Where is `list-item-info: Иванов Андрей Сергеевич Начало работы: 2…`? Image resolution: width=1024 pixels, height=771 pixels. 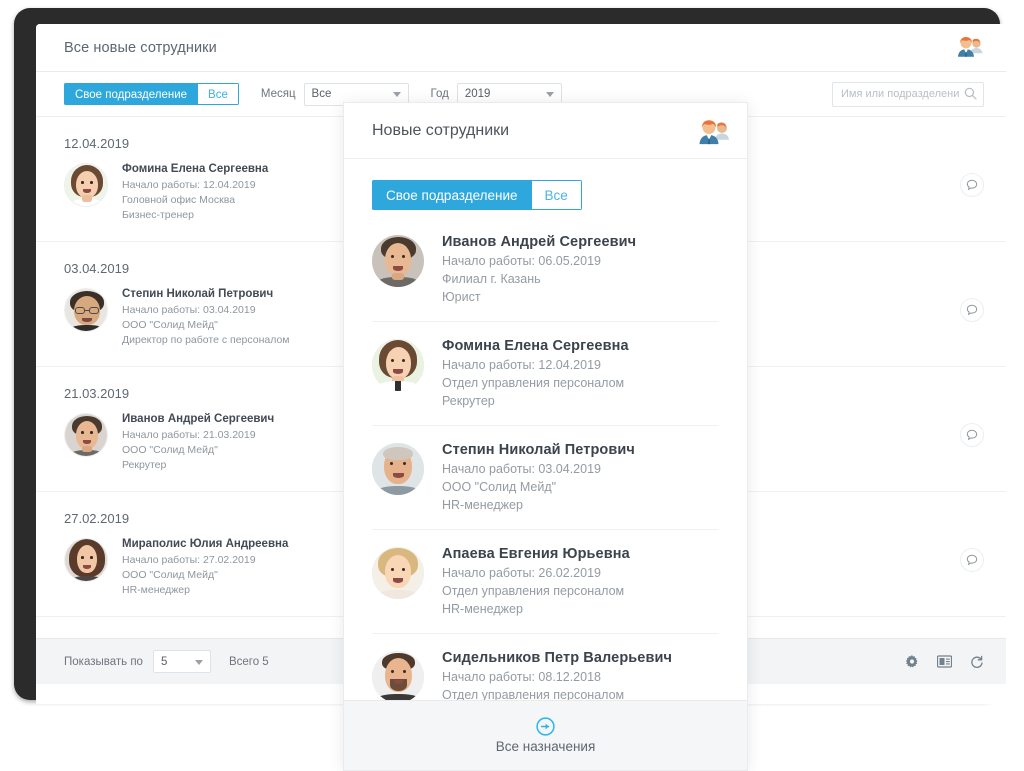
list-item-info: Иванов Андрей Сергеевич Начало работы: 2… is located at coordinates (198, 442).